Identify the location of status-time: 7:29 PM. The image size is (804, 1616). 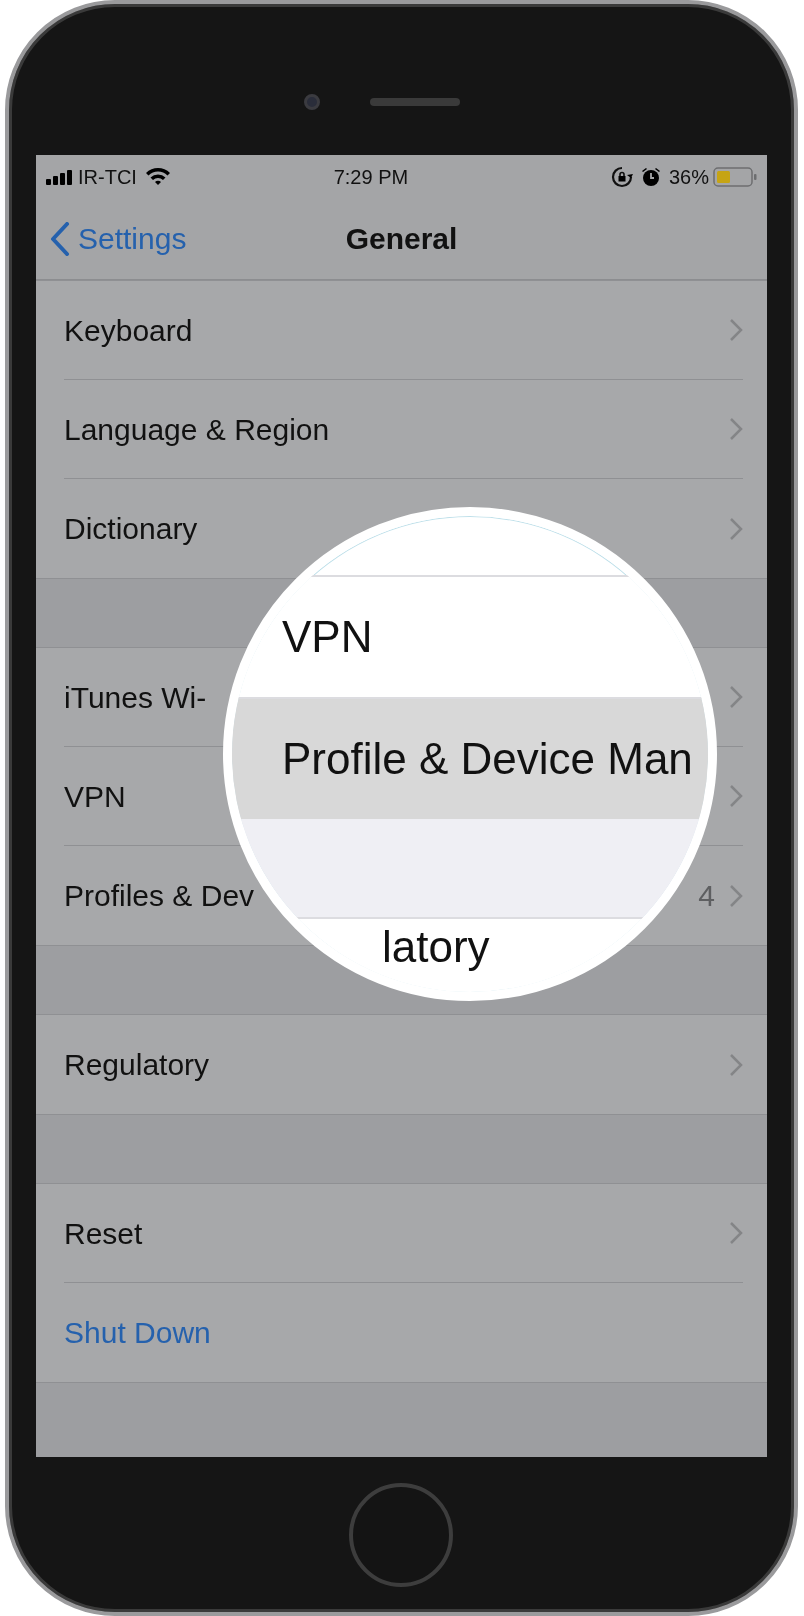
(371, 177).